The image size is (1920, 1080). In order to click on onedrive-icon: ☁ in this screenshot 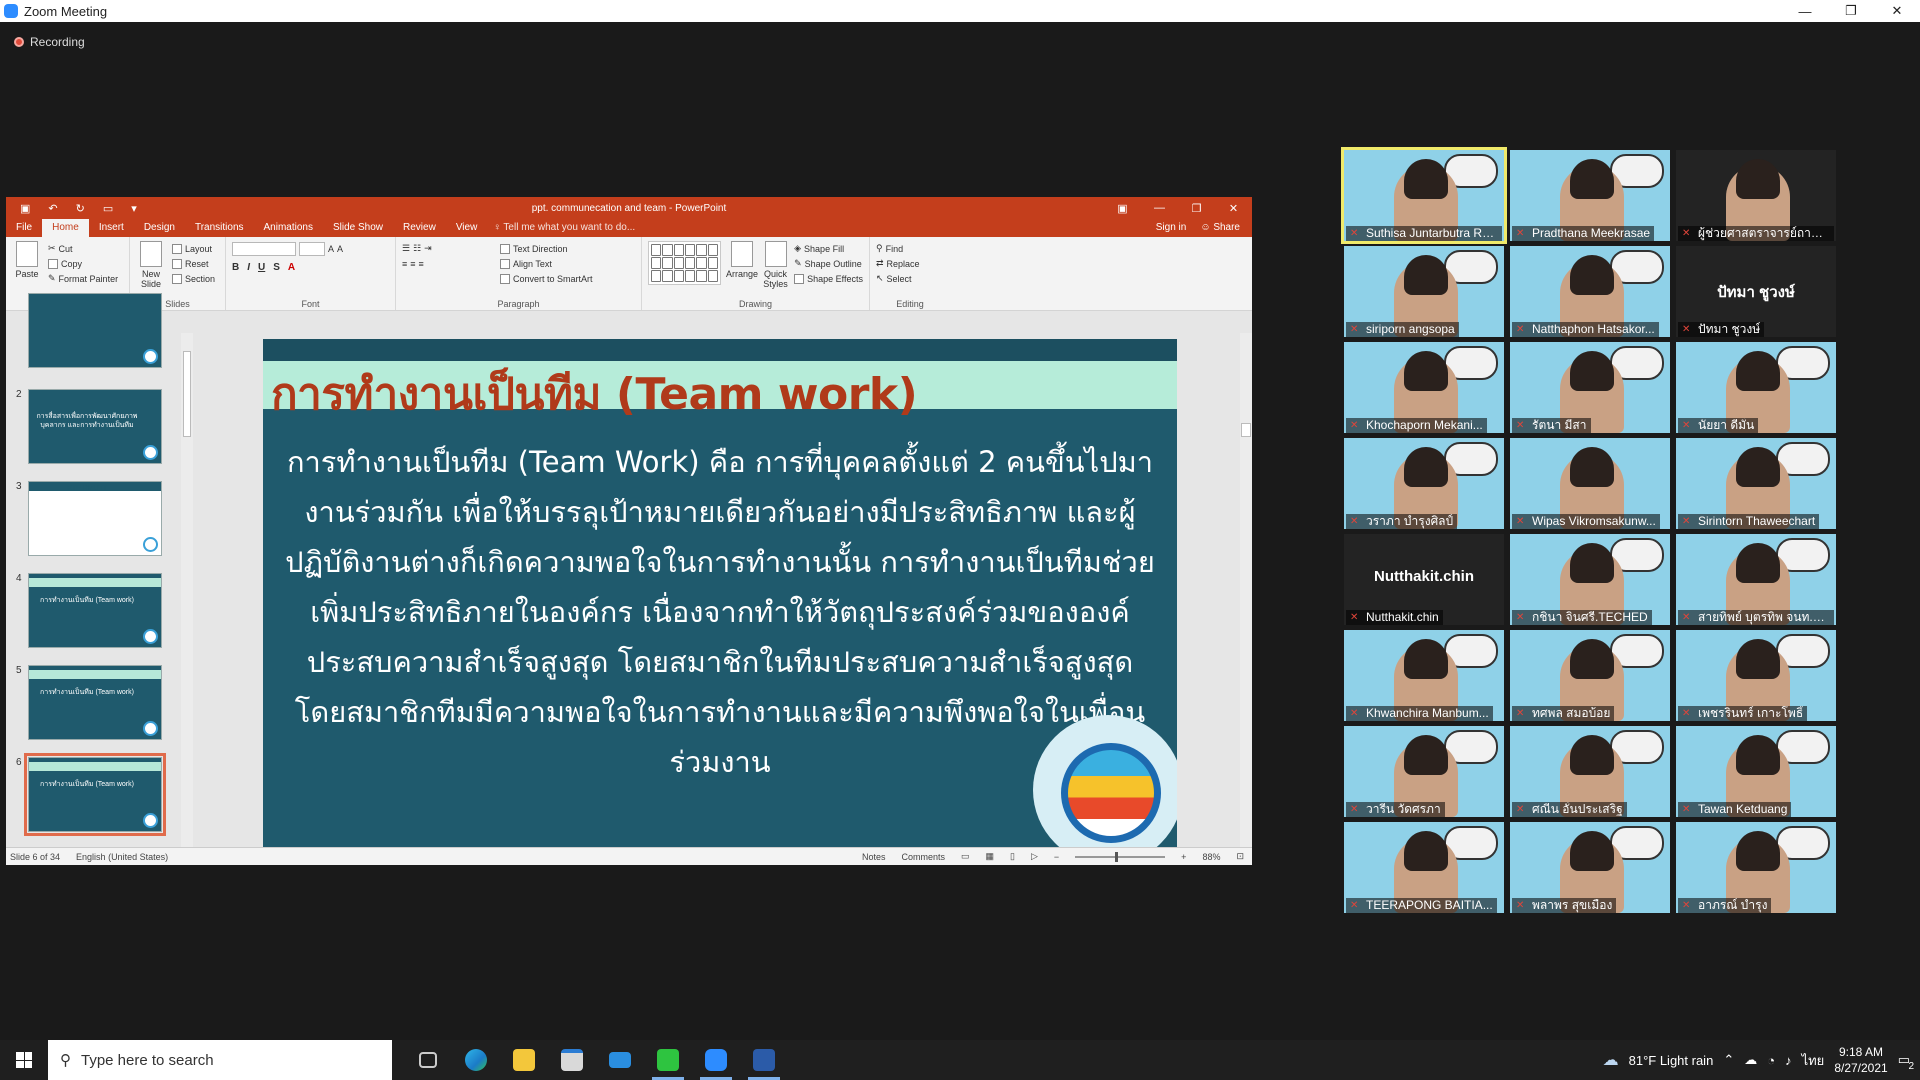, I will do `click(1750, 1060)`.